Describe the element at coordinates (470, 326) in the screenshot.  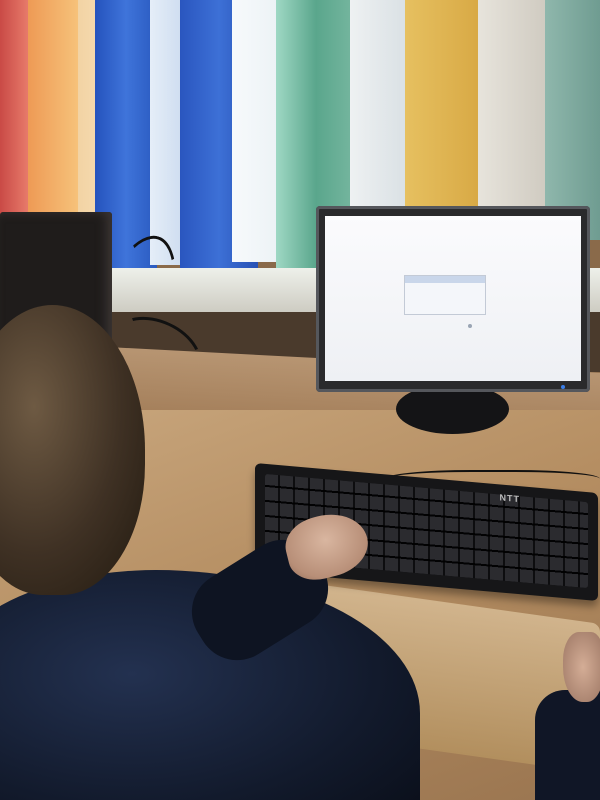
I see `mouse-cursor` at that location.